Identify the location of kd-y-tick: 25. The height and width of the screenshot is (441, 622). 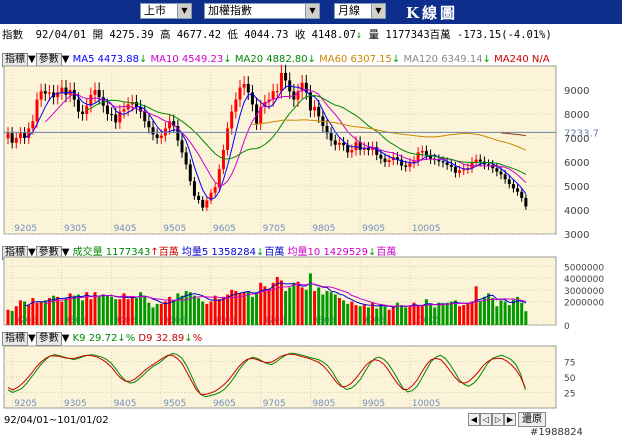
(569, 395).